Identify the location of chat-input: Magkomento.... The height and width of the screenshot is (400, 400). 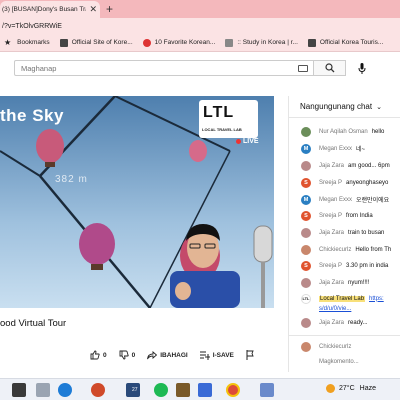
(341, 361).